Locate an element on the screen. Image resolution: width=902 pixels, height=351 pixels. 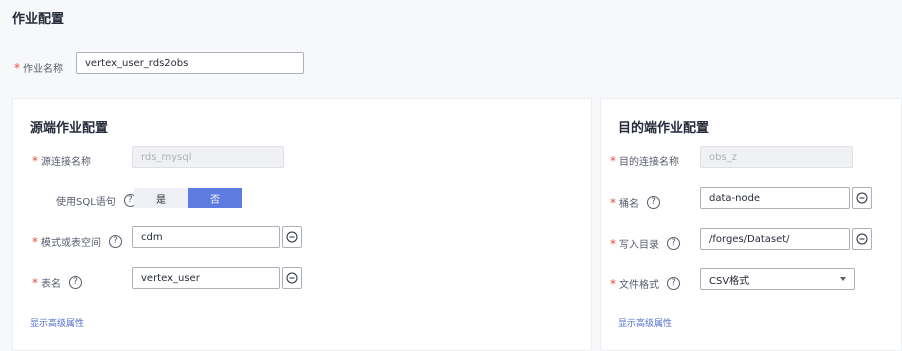
schema-label: * 模式或表空间 ? is located at coordinates (77, 241).